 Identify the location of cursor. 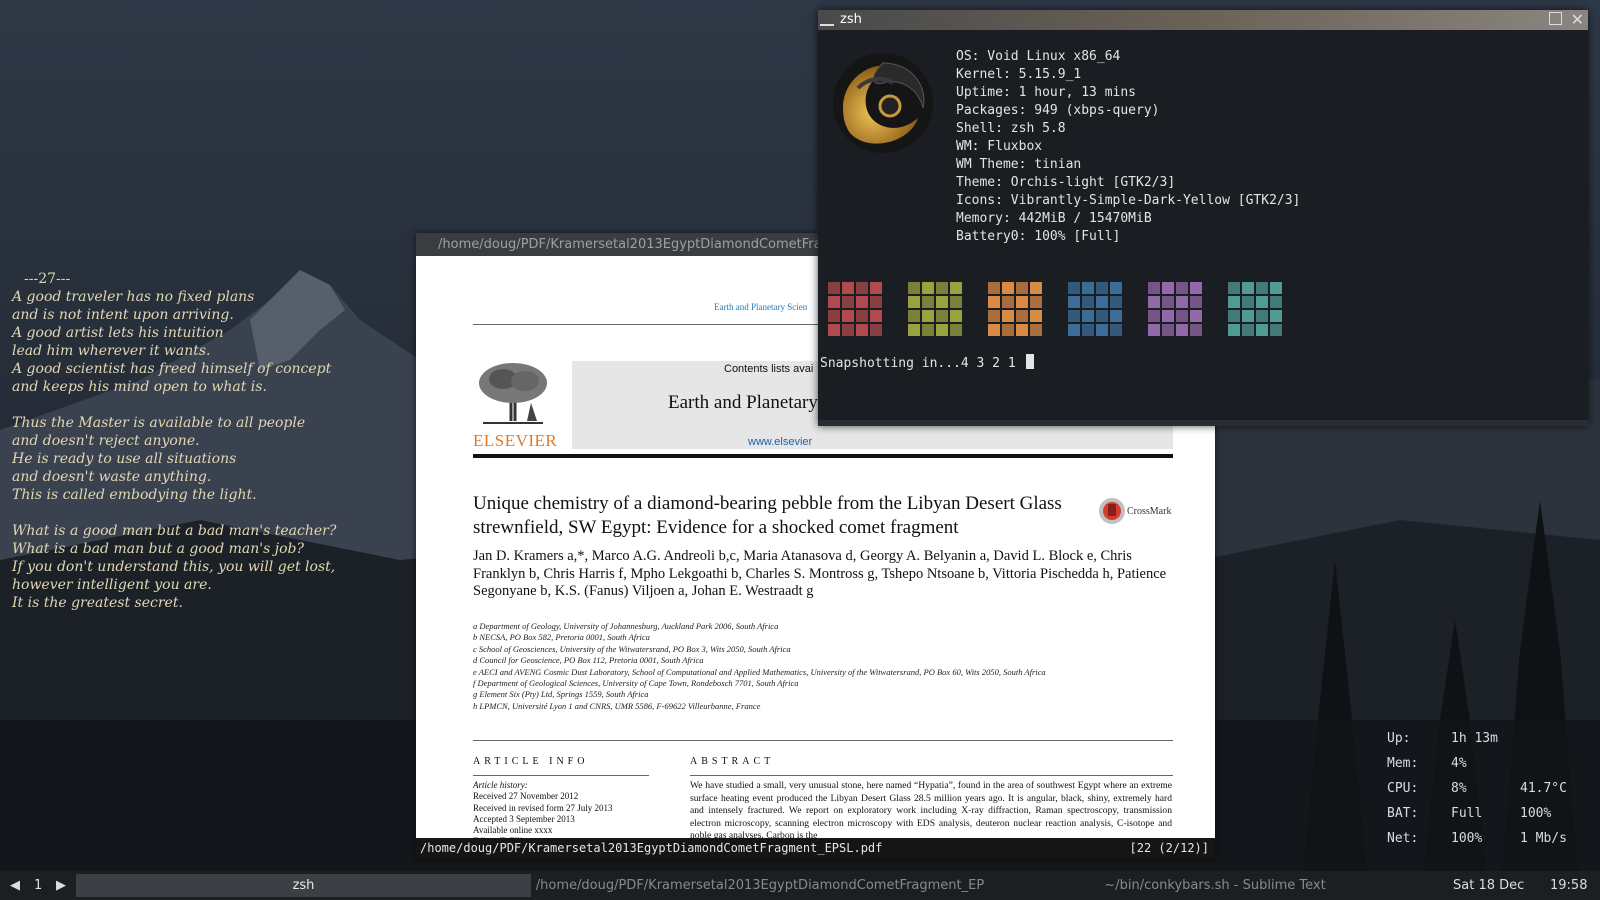
(1029, 361).